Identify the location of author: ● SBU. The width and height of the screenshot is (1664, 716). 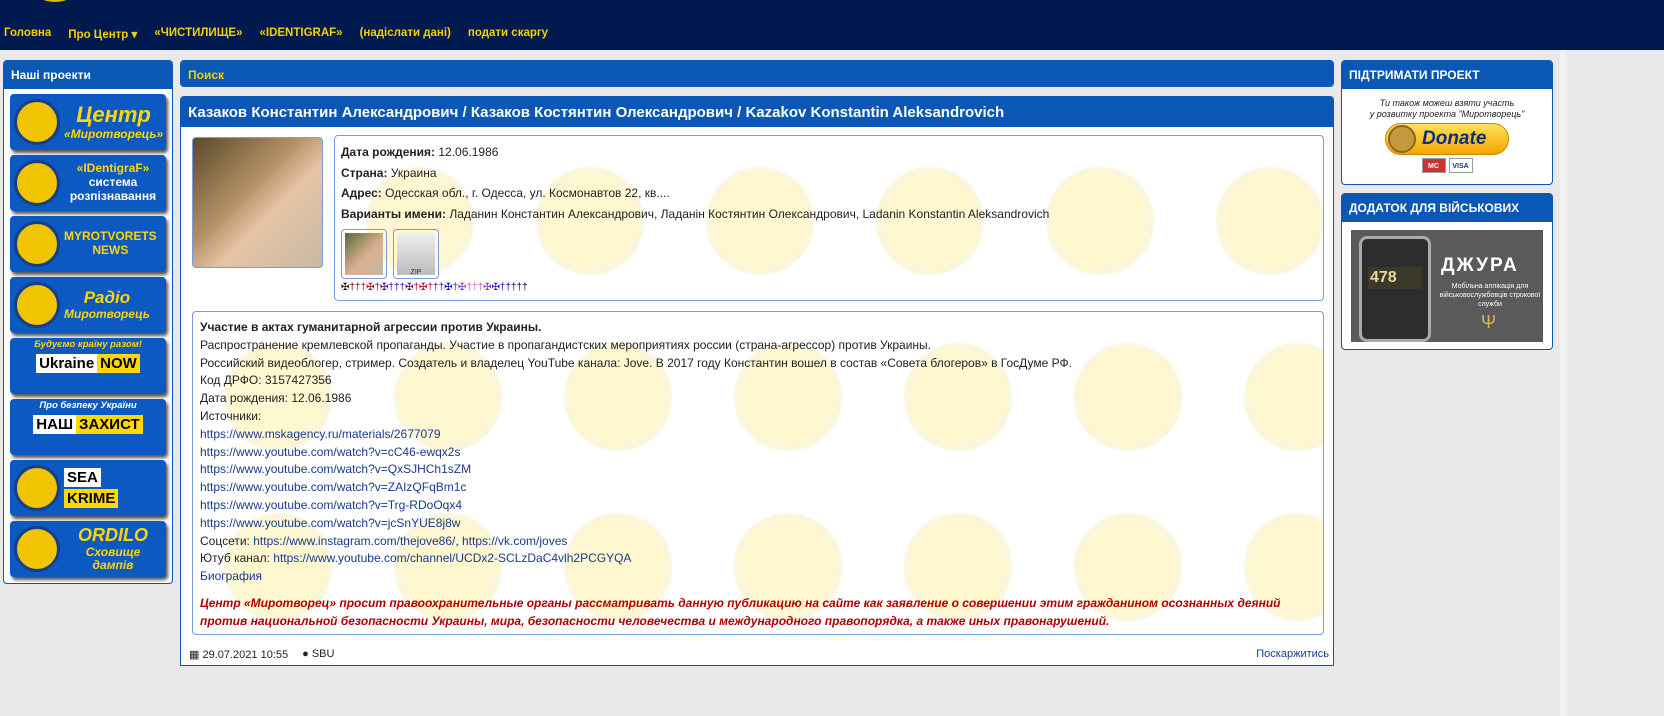
(318, 654).